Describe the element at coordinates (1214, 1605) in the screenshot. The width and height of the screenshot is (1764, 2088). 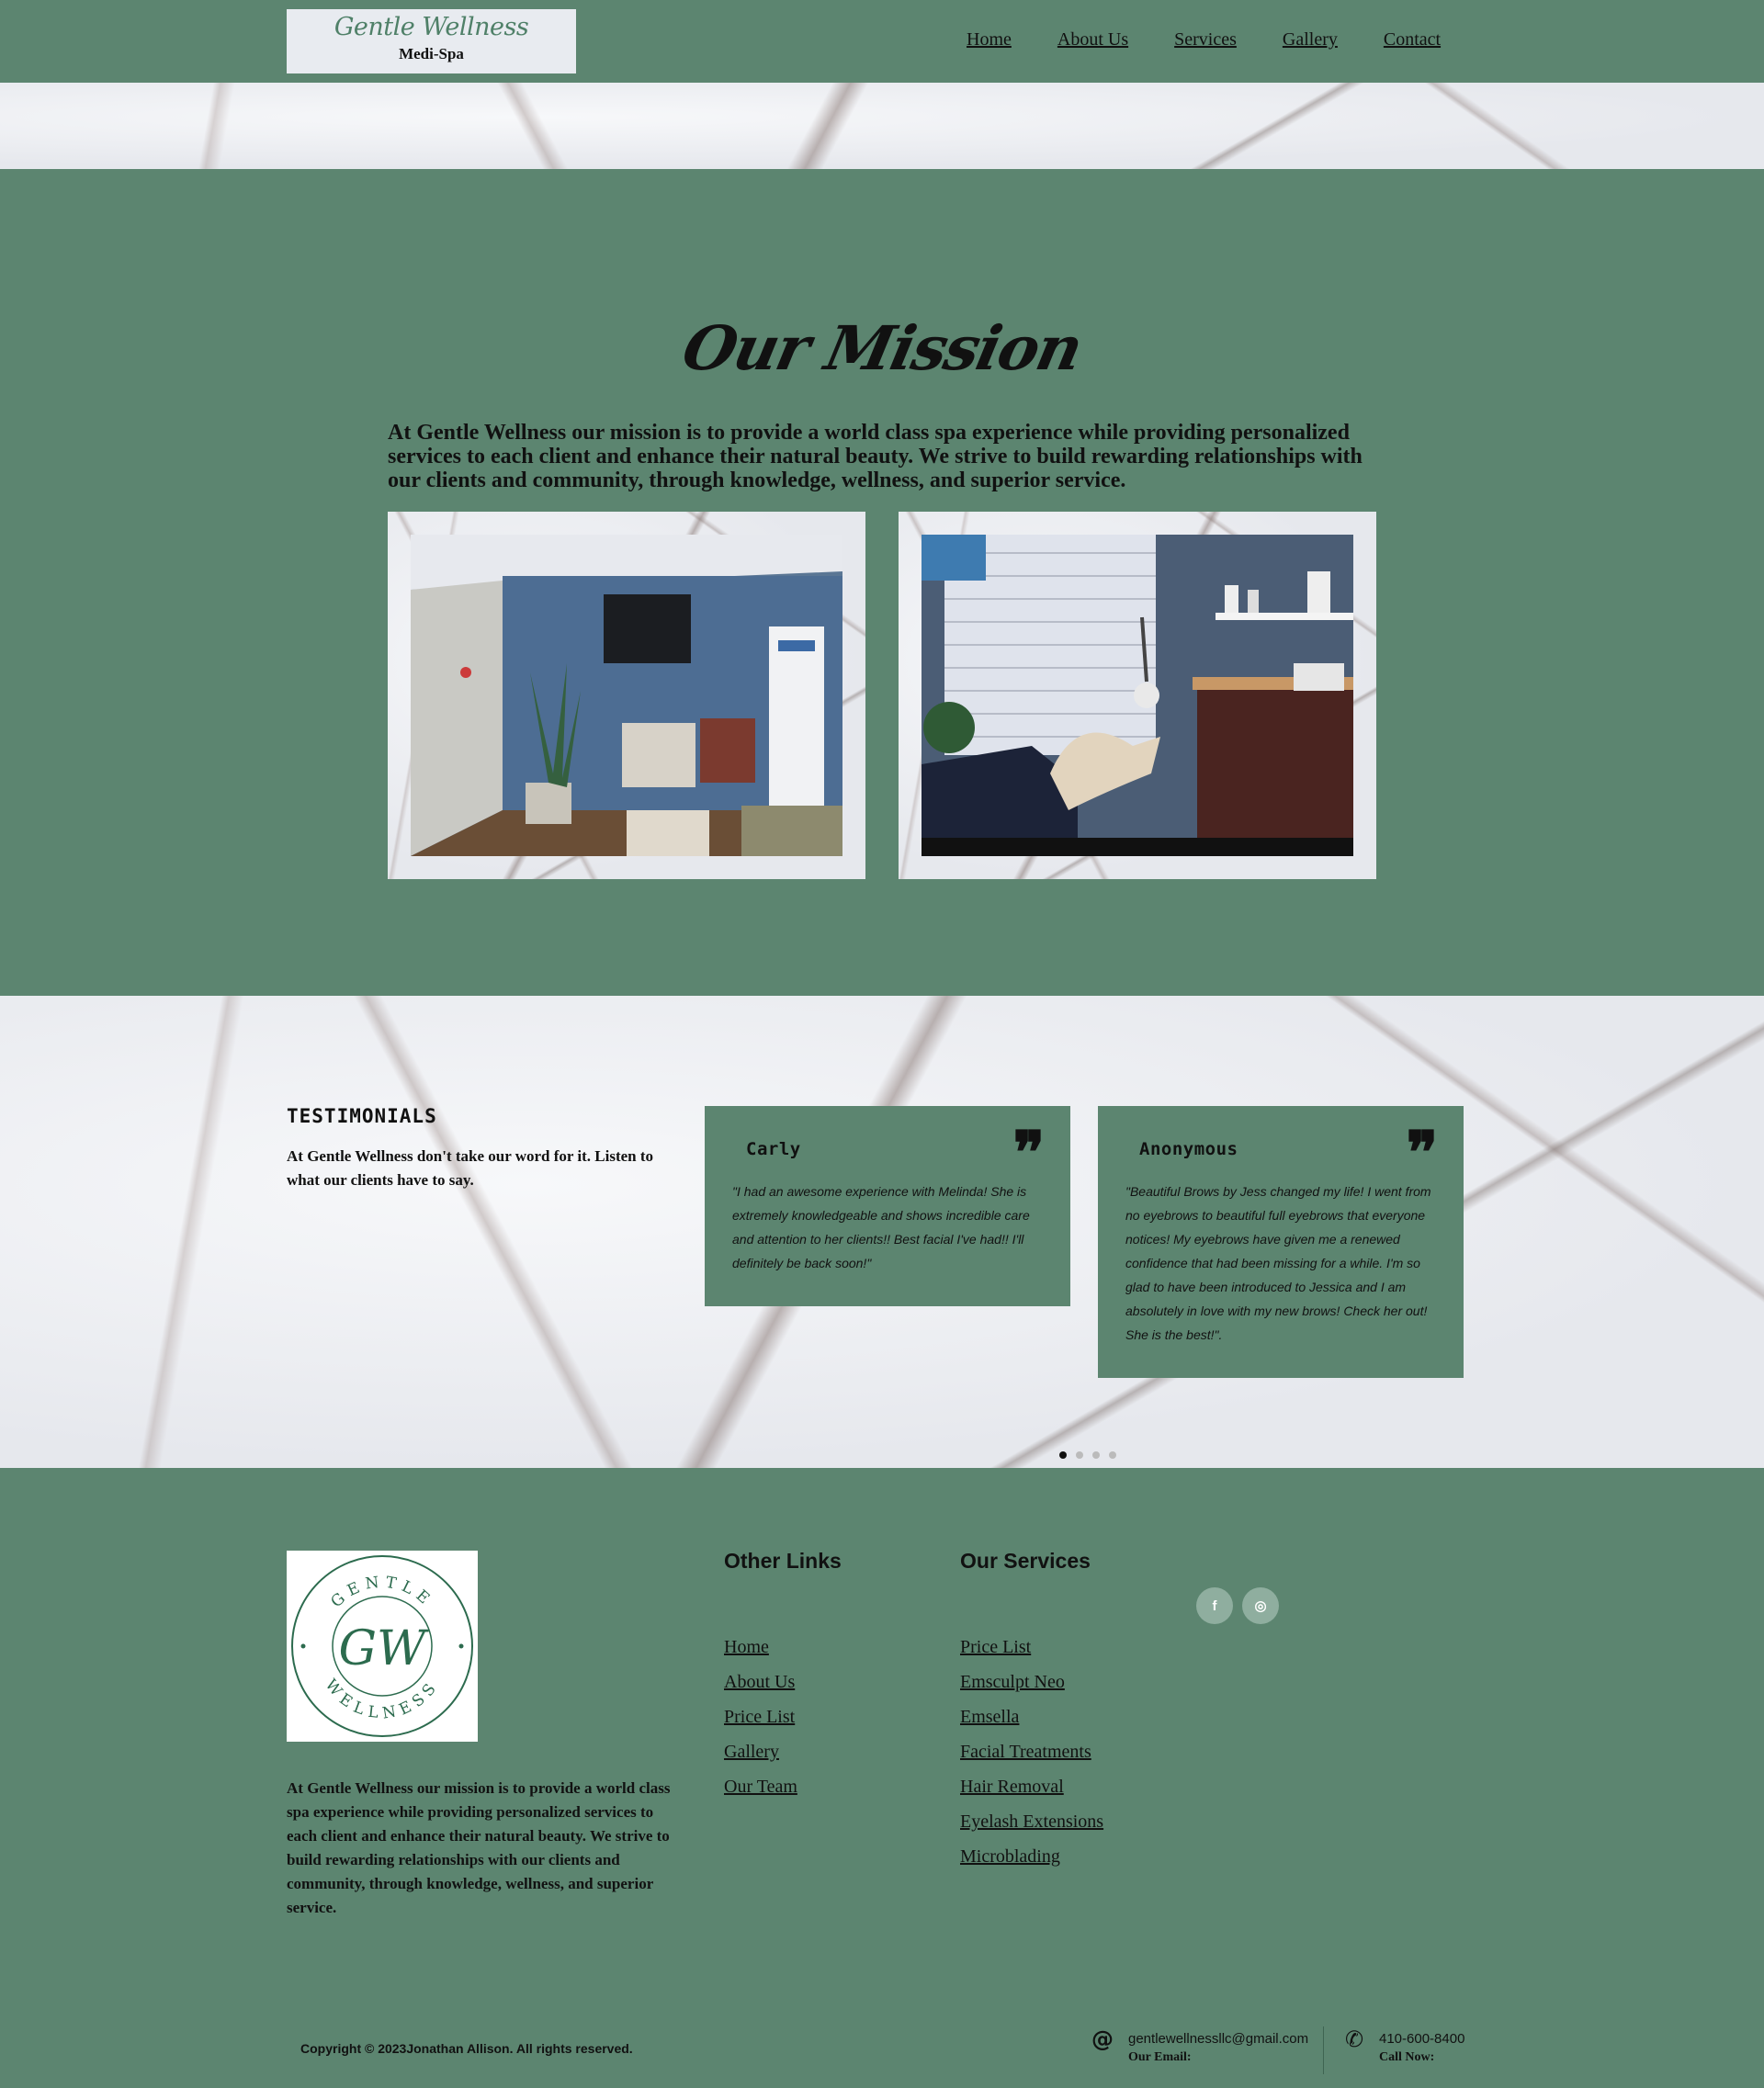
I see `facebook-icon: f` at that location.